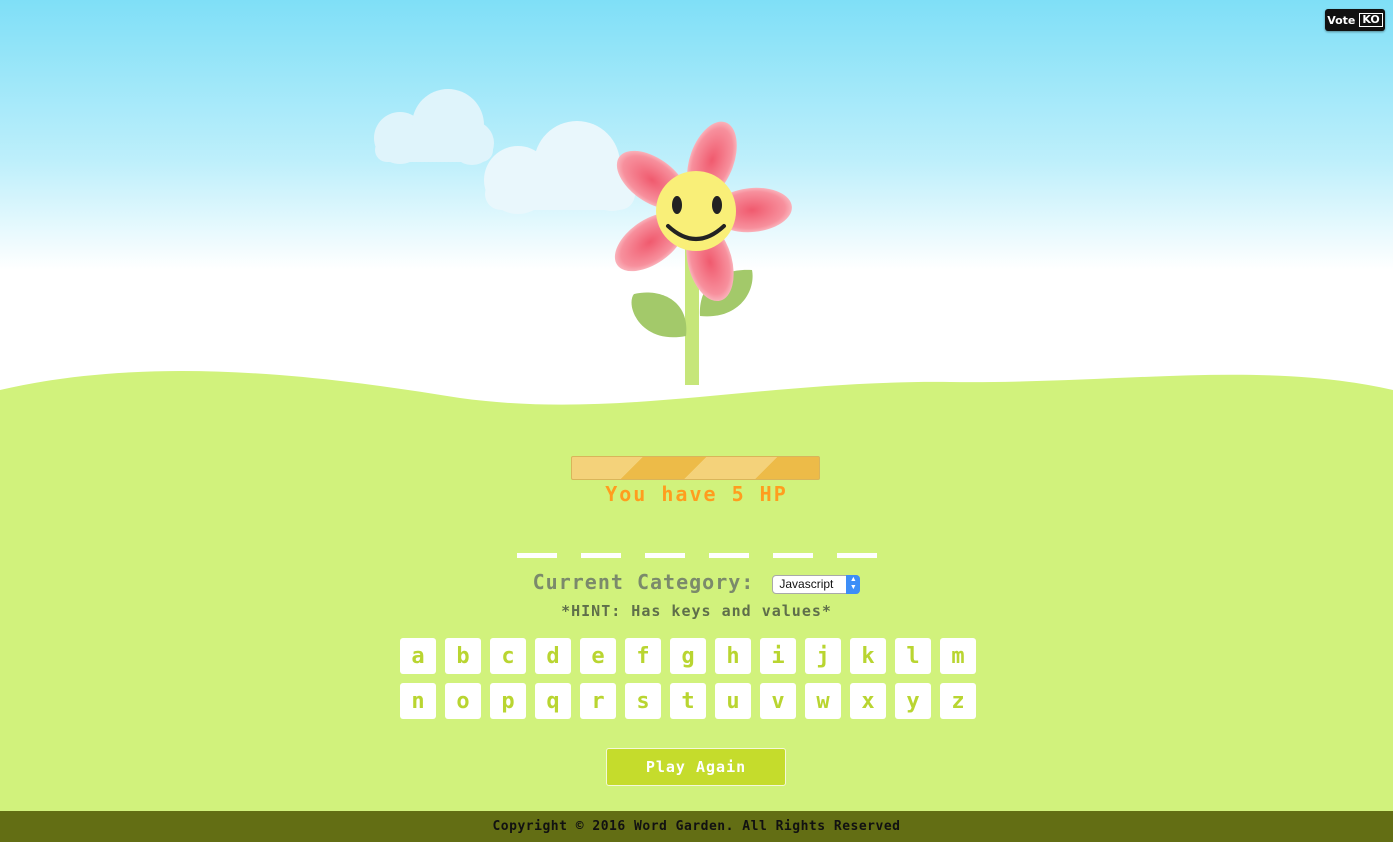  What do you see at coordinates (778, 656) in the screenshot?
I see `key-i: i` at bounding box center [778, 656].